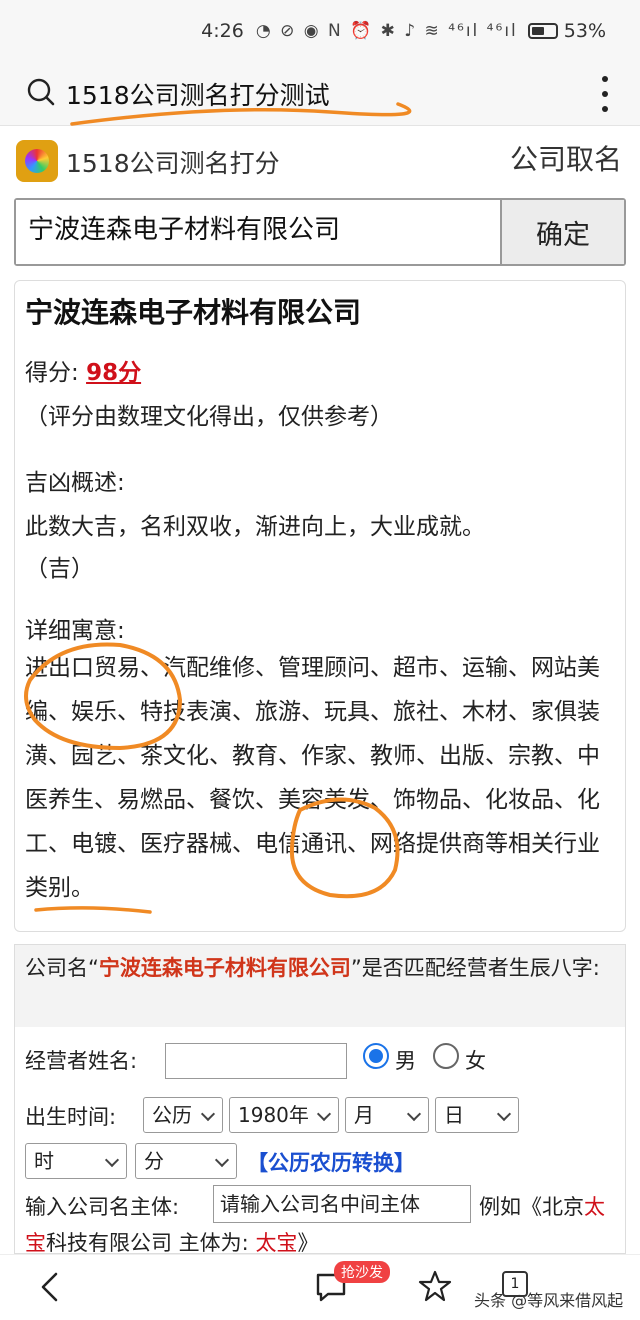 The image size is (640, 1320). I want to click on fortune-tag: （吉）, so click(59, 569).